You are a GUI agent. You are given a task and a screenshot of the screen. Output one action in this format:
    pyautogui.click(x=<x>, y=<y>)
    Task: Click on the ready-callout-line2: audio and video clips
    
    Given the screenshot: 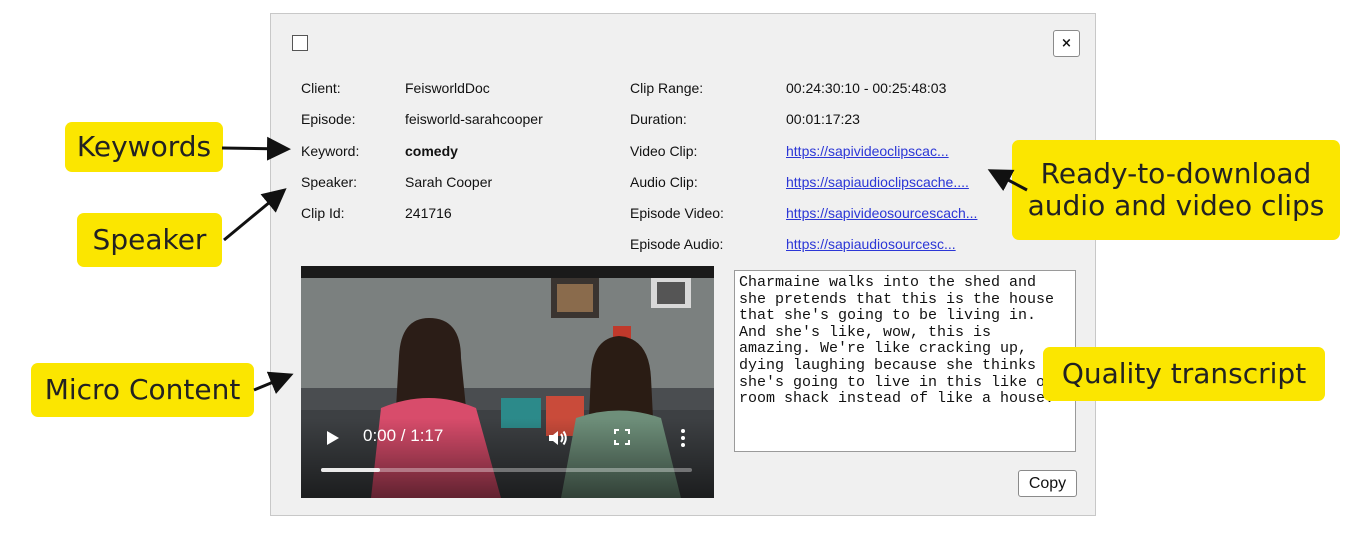 What is the action you would take?
    pyautogui.click(x=1176, y=205)
    